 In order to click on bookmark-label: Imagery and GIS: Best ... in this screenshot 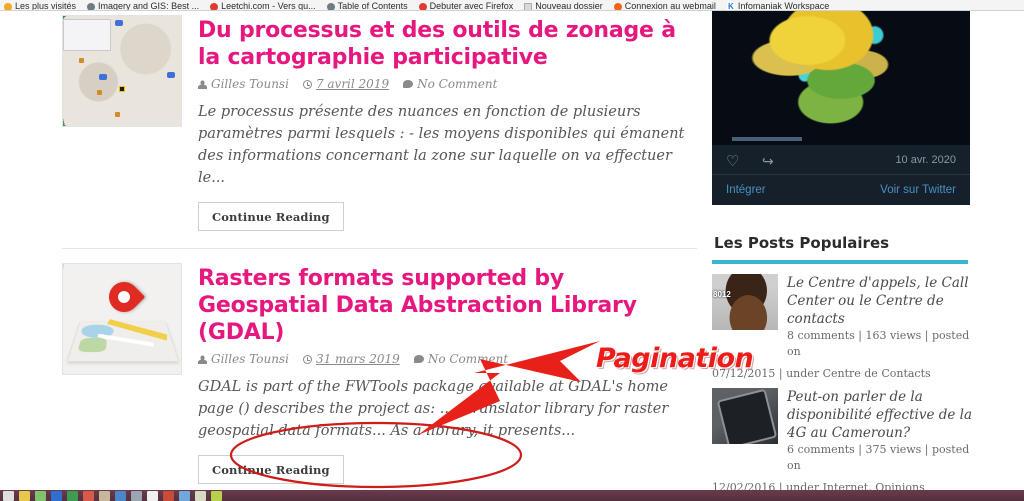, I will do `click(149, 6)`.